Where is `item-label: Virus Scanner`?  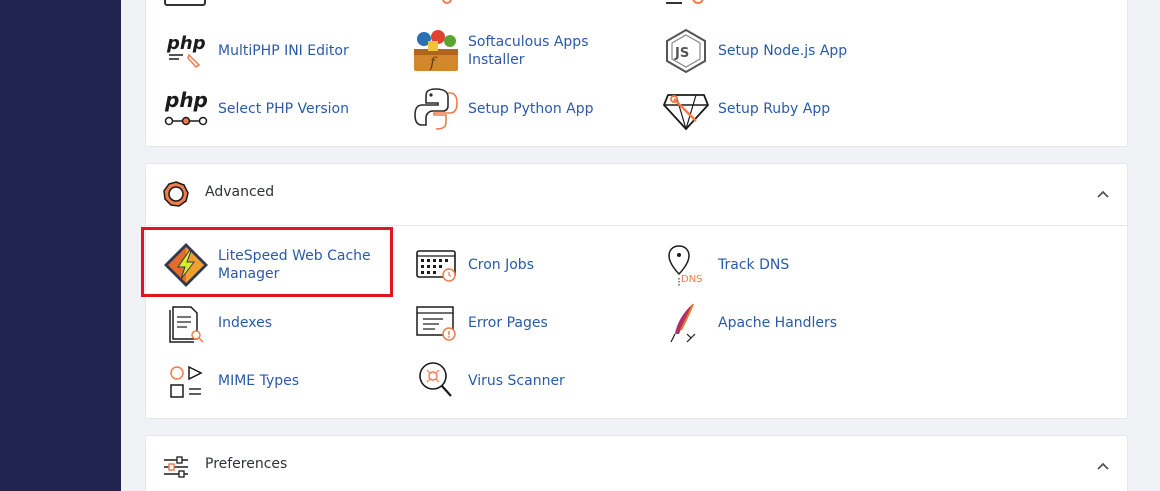
item-label: Virus Scanner is located at coordinates (516, 381).